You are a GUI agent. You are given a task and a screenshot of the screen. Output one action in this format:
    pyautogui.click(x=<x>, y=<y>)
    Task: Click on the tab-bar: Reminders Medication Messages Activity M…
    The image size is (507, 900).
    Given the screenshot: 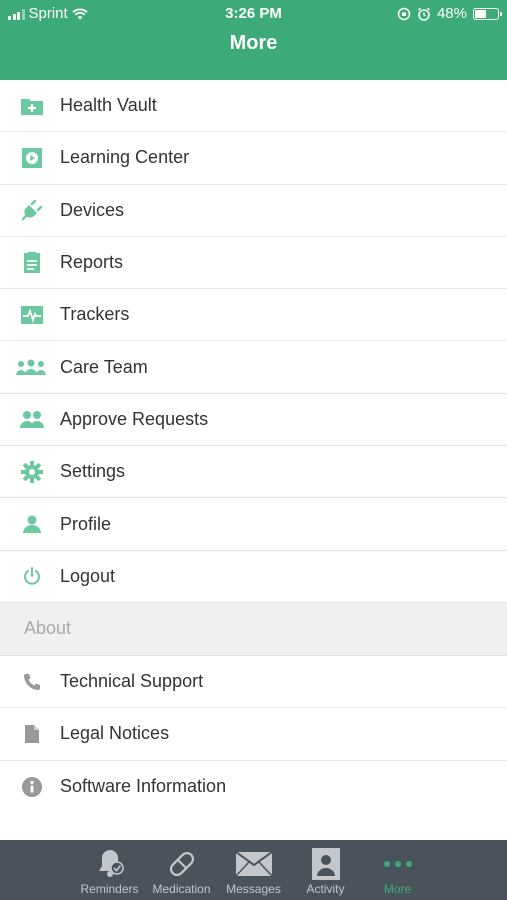 What is the action you would take?
    pyautogui.click(x=253, y=870)
    